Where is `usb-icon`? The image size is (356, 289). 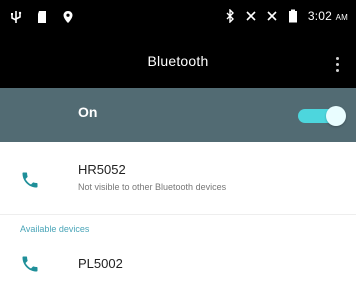
usb-icon is located at coordinates (16, 17).